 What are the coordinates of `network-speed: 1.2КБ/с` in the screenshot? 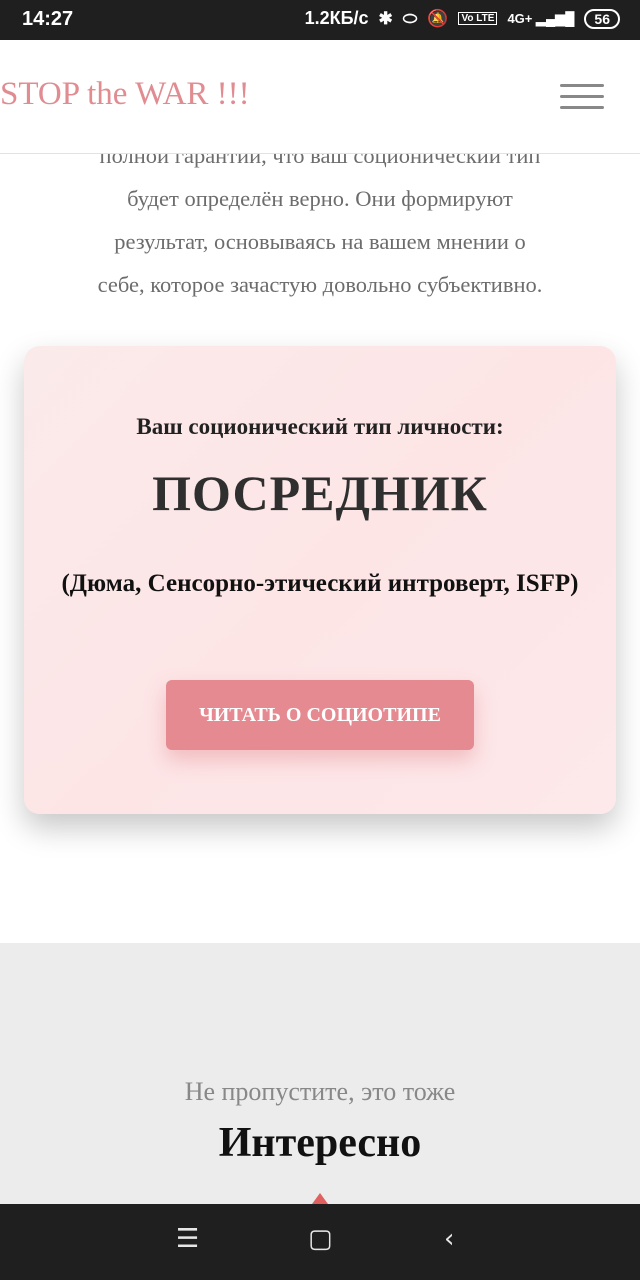 It's located at (336, 18).